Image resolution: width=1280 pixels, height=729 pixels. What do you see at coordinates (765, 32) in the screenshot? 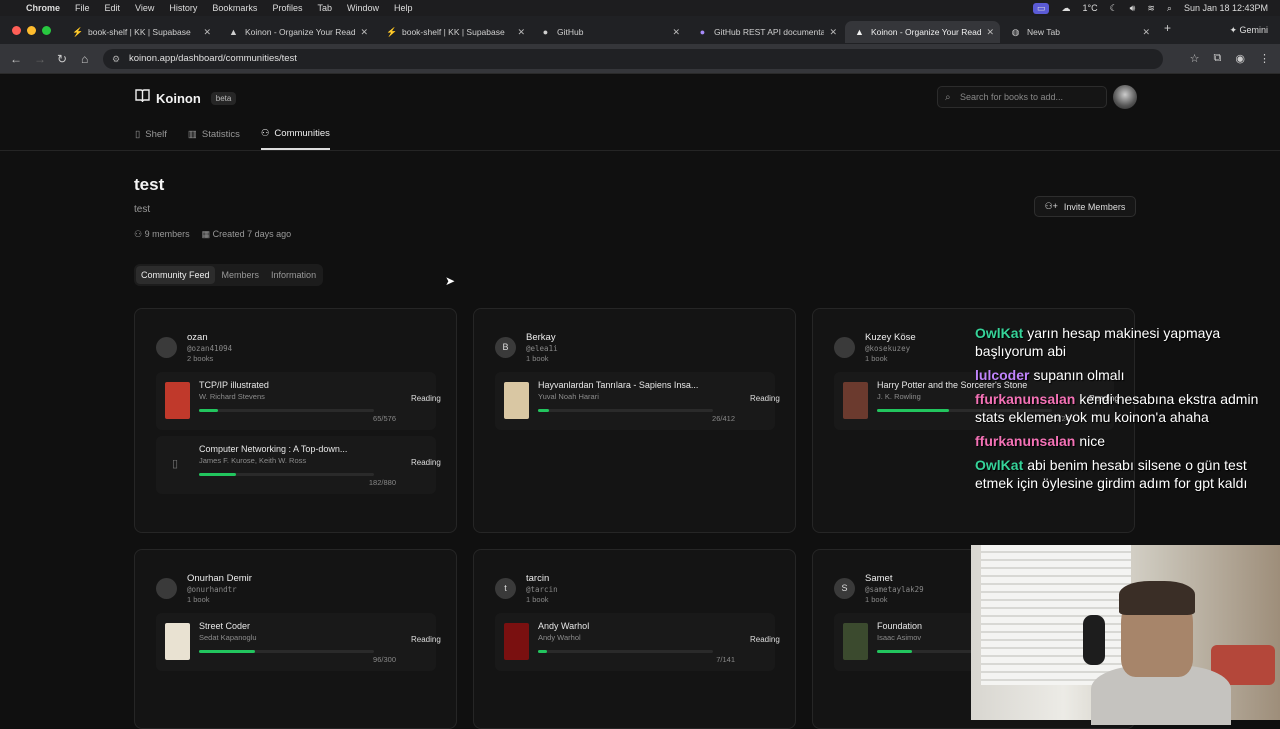
I see `browser-tab: ● GitHub REST API documentati ✕` at bounding box center [765, 32].